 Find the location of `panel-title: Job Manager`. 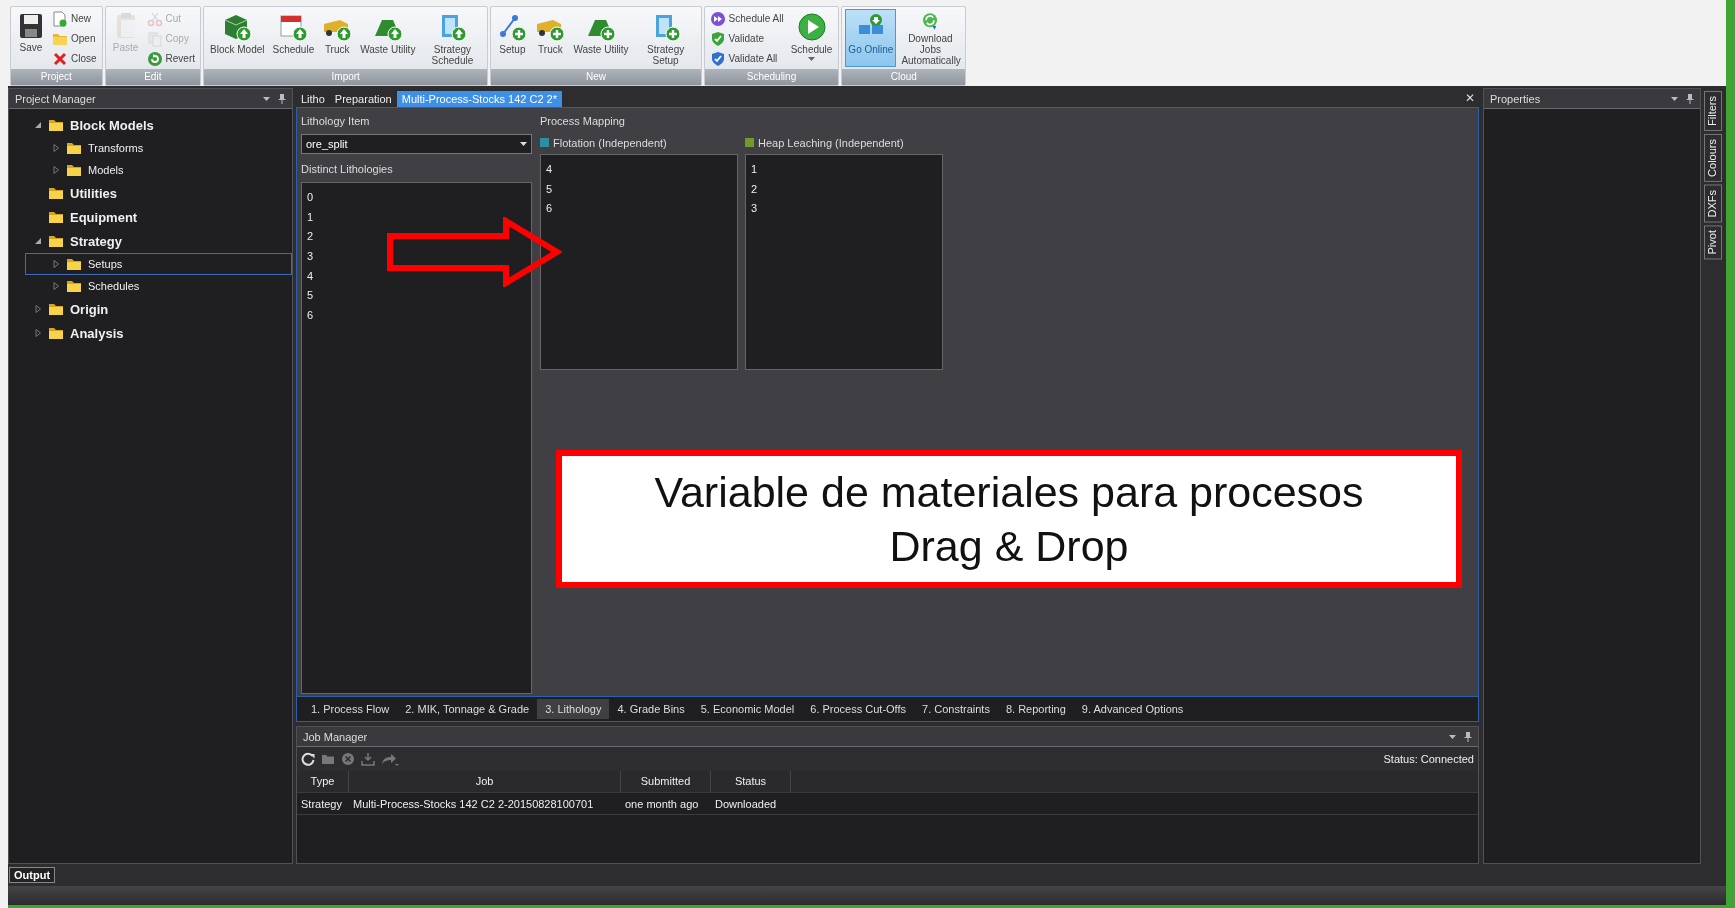

panel-title: Job Manager is located at coordinates (335, 736).